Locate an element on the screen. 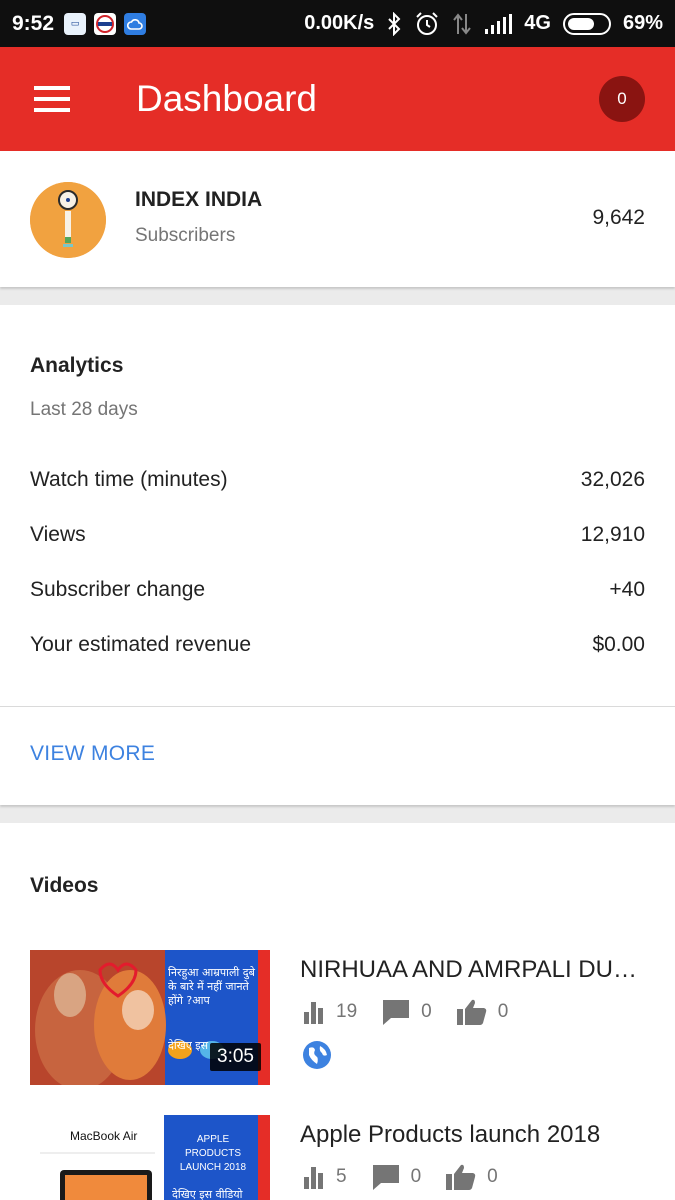  thumbnail-caption-2: देखिए इस वीडियो is located at coordinates (207, 1194).